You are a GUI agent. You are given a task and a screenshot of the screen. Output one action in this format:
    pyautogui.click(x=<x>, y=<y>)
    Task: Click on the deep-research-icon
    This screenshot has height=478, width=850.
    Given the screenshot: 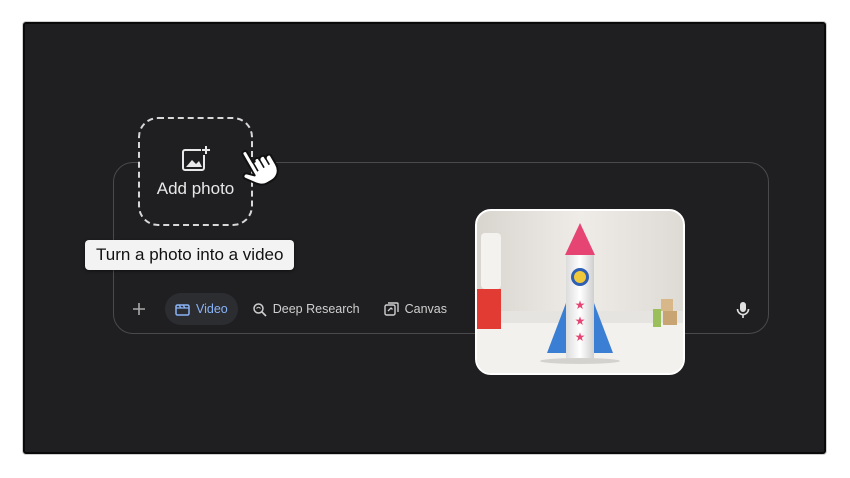 What is the action you would take?
    pyautogui.click(x=260, y=309)
    